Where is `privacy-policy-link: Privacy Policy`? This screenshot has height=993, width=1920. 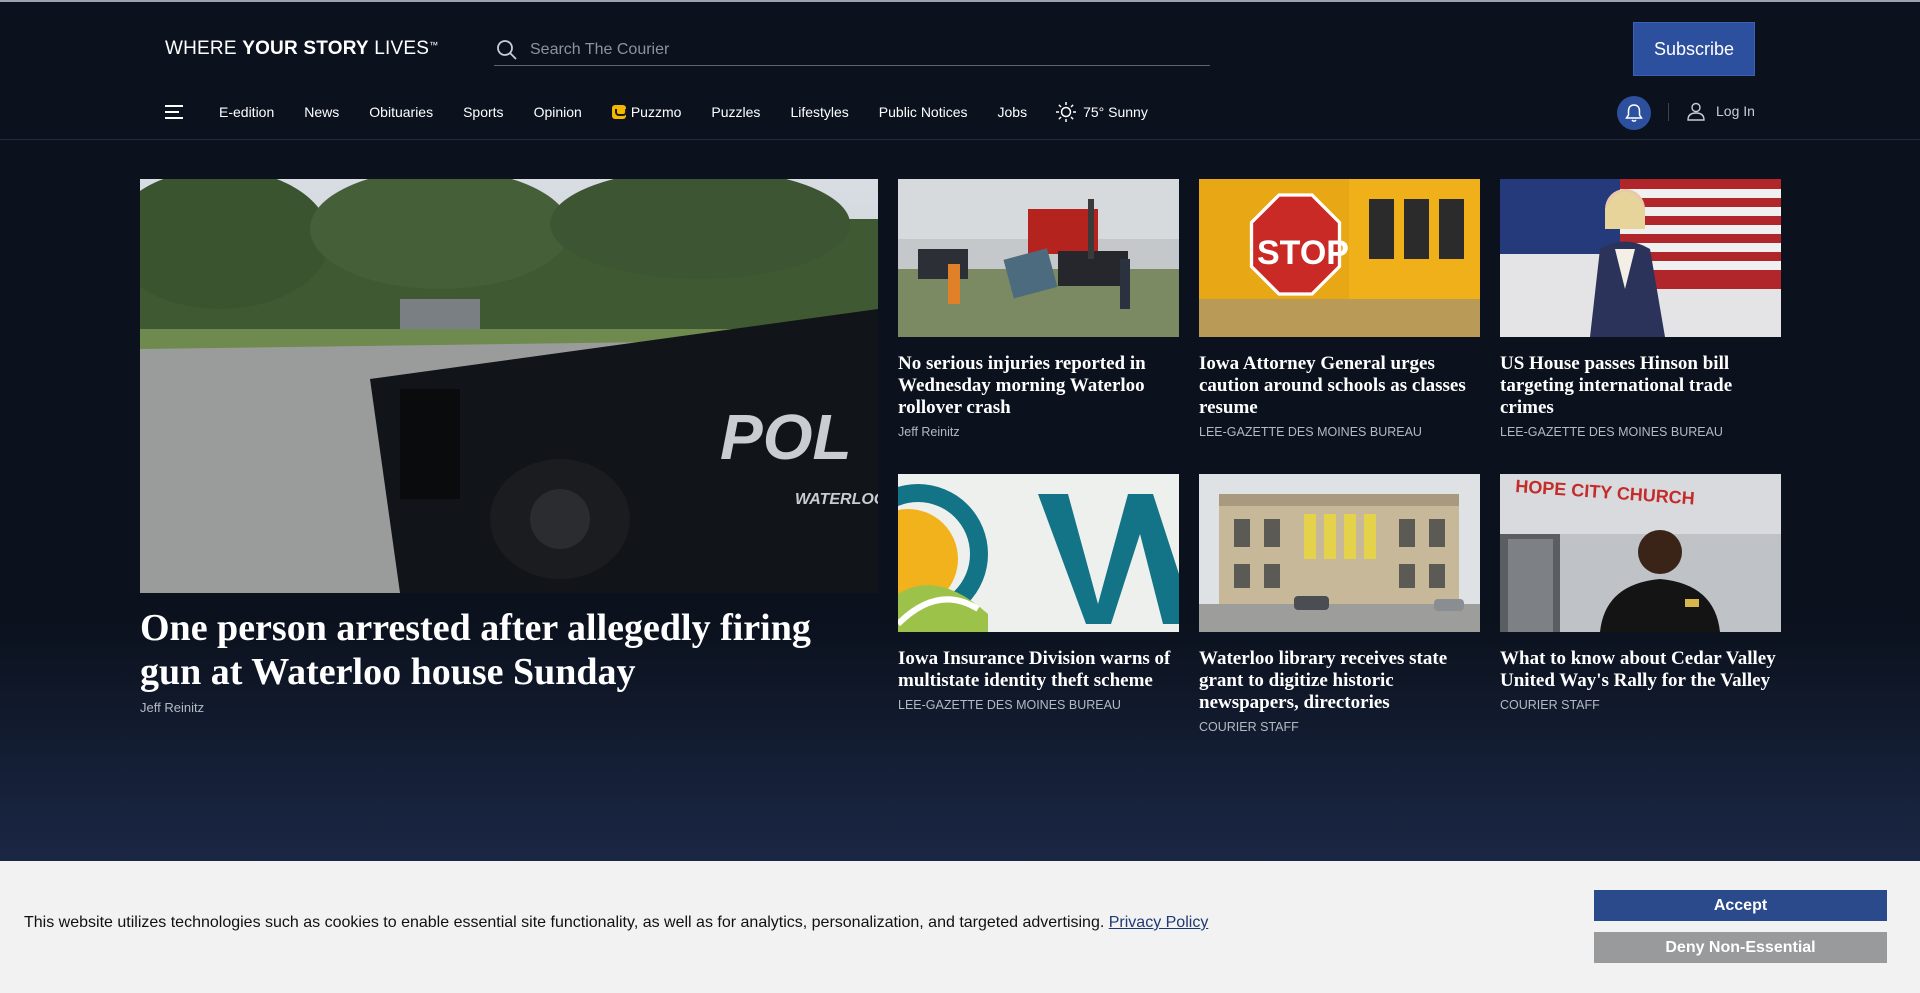
privacy-policy-link: Privacy Policy is located at coordinates (1159, 922).